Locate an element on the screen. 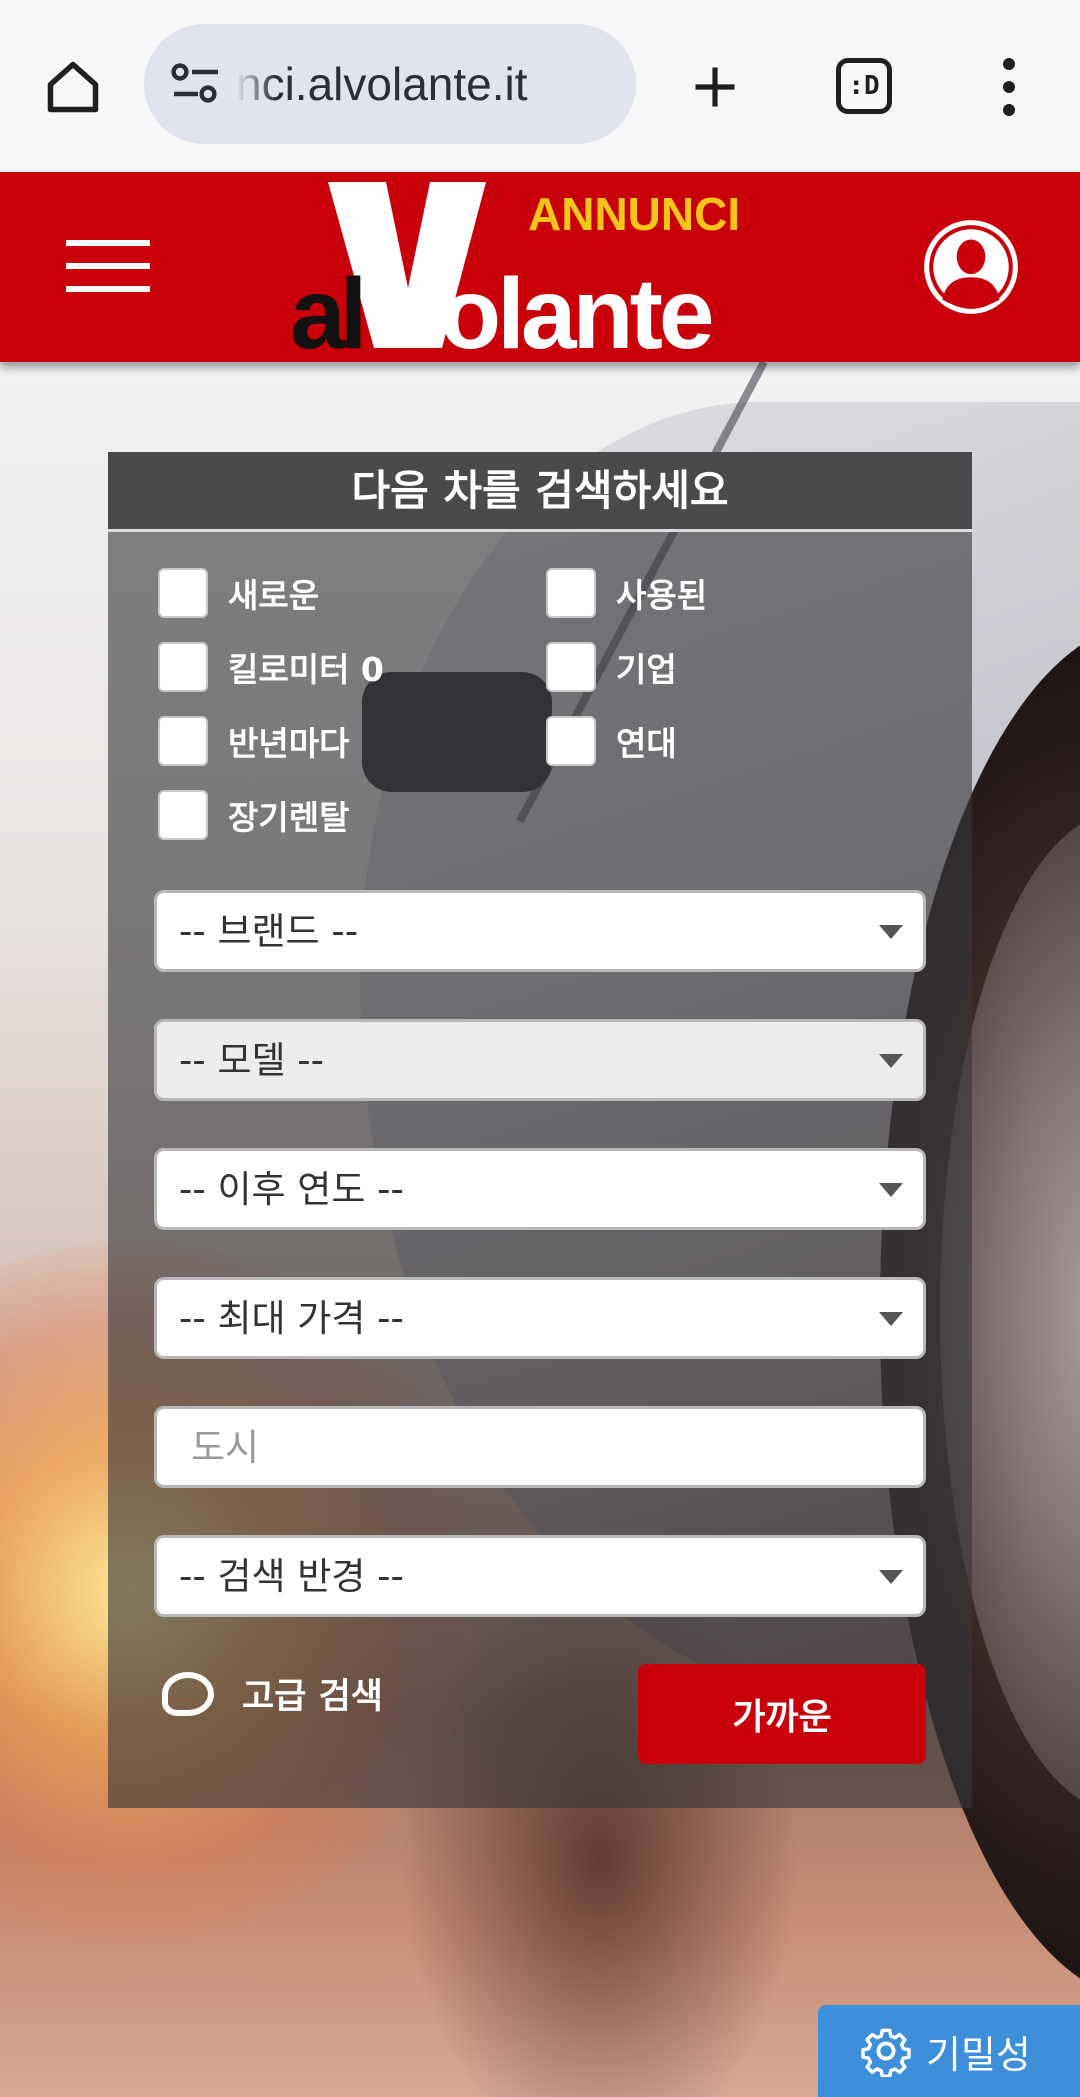 This screenshot has width=1080, height=2097. alvolante-logo: ANNUNCI al olante is located at coordinates (545, 274).